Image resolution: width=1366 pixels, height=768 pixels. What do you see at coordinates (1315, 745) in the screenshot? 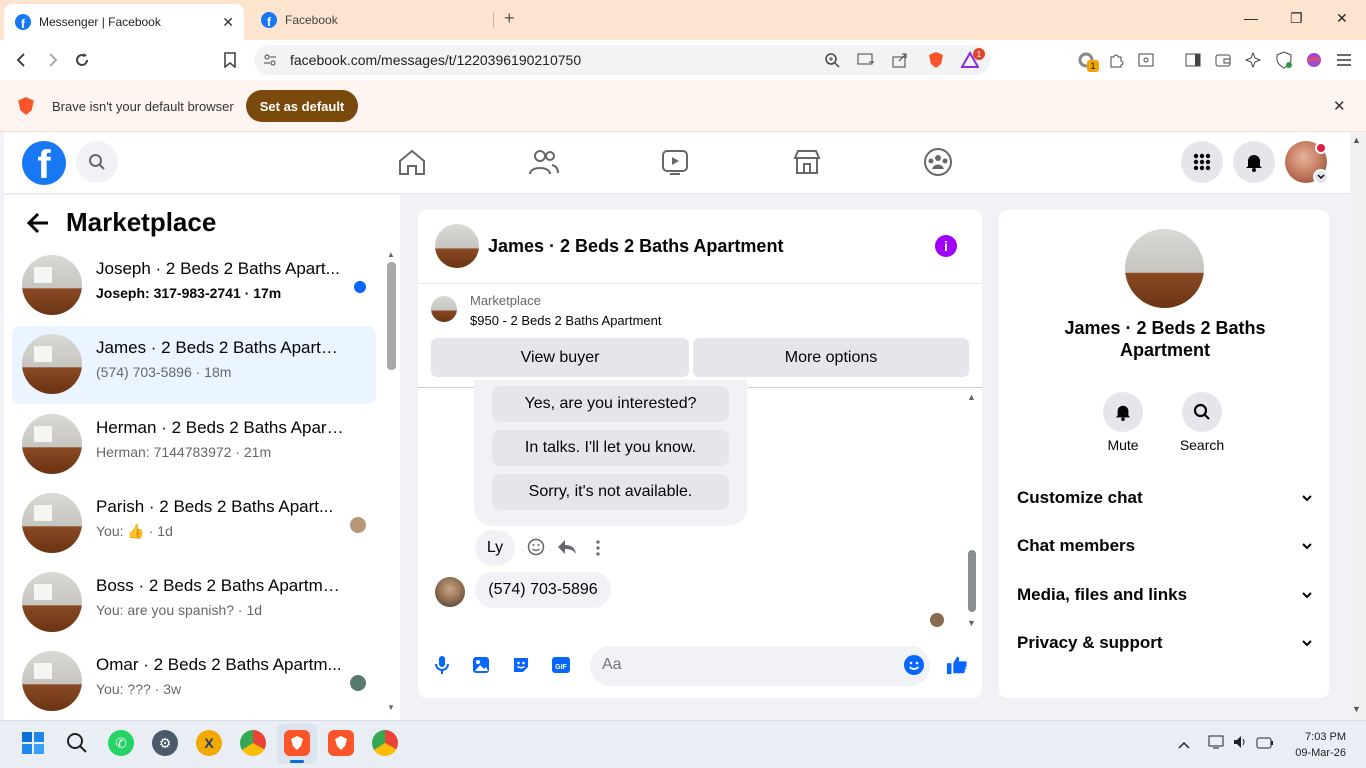
I see `system-clock: 7:03 PM 09-Mar-26` at bounding box center [1315, 745].